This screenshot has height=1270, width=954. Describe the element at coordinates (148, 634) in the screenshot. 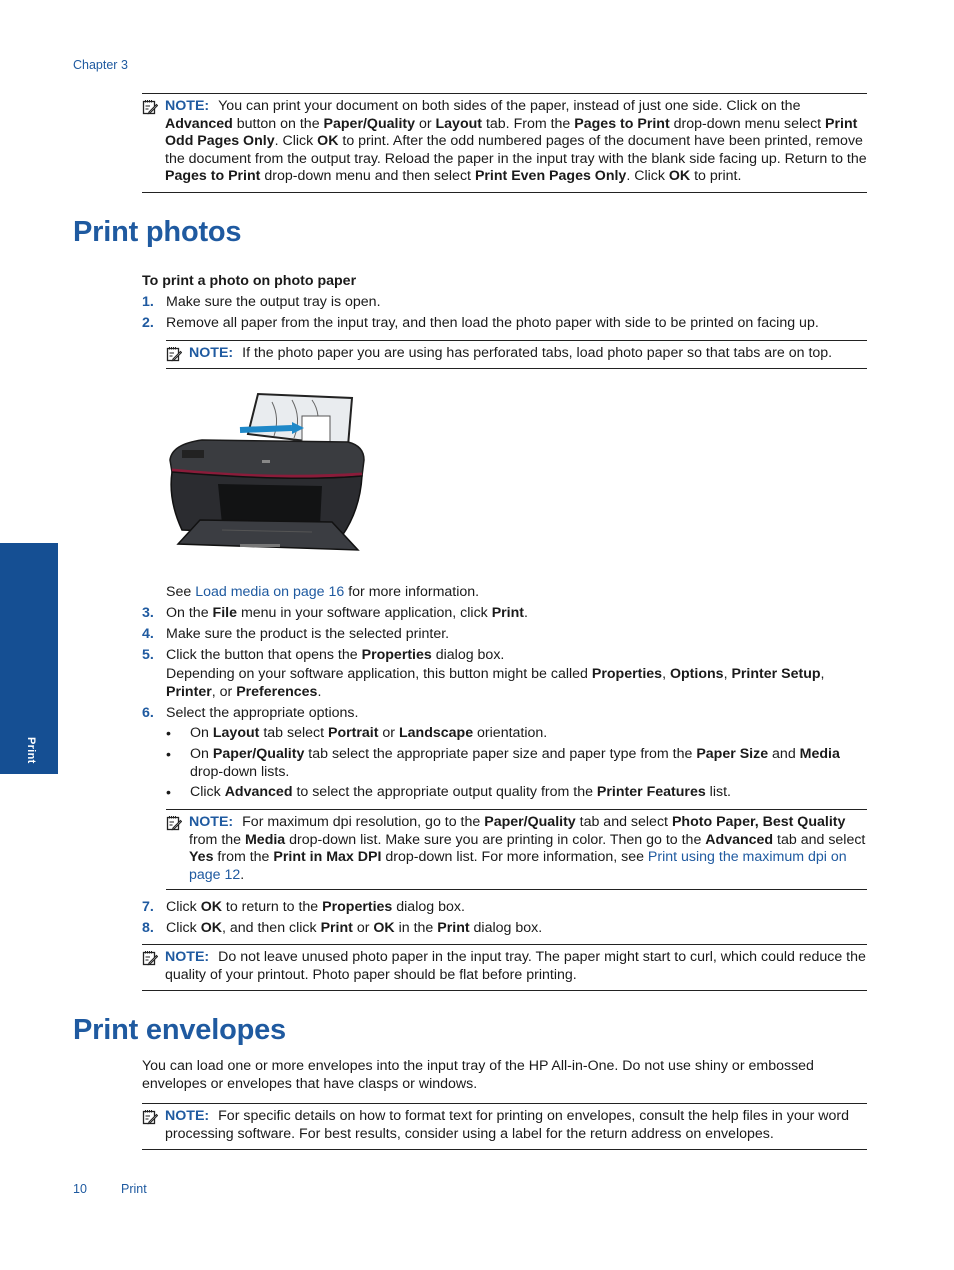

I see `step-number: 4.` at that location.